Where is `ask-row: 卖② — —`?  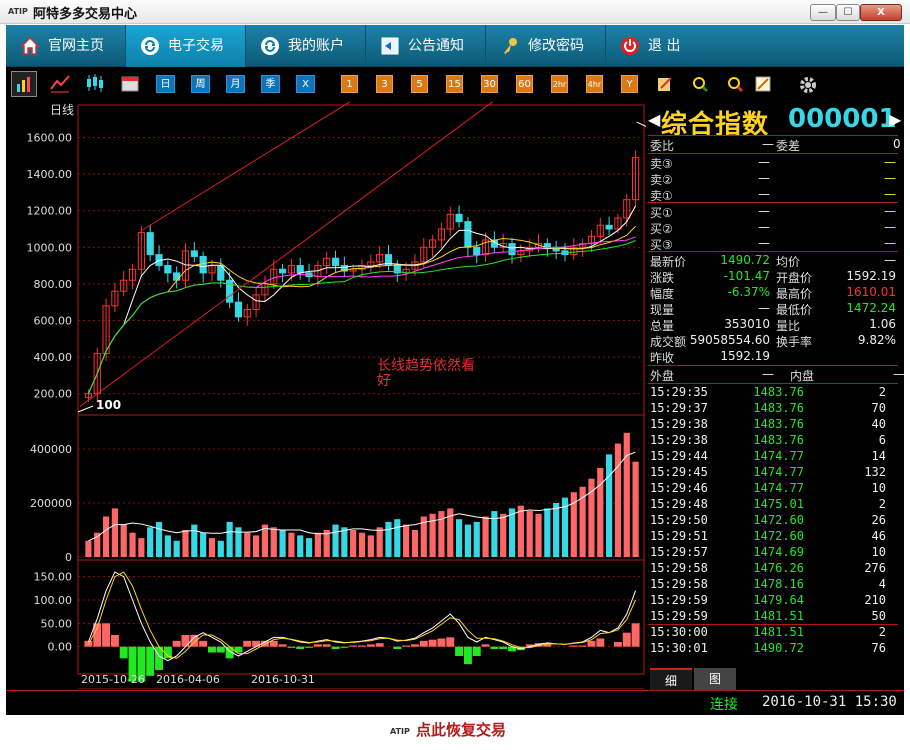 ask-row: 卖② — — is located at coordinates (775, 179).